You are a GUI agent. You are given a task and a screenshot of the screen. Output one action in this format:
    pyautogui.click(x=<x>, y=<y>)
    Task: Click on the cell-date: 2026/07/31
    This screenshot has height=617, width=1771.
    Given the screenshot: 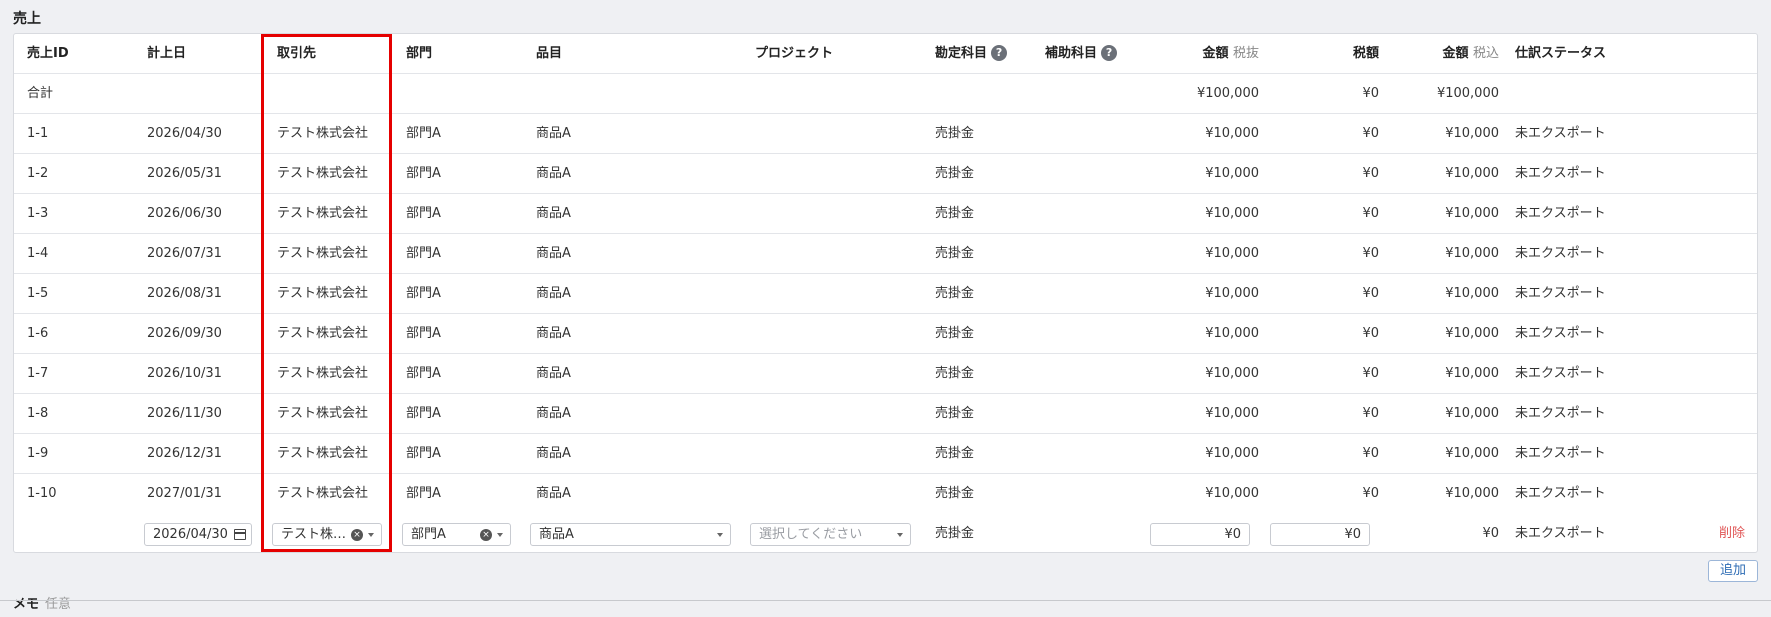 What is the action you would take?
    pyautogui.click(x=184, y=253)
    